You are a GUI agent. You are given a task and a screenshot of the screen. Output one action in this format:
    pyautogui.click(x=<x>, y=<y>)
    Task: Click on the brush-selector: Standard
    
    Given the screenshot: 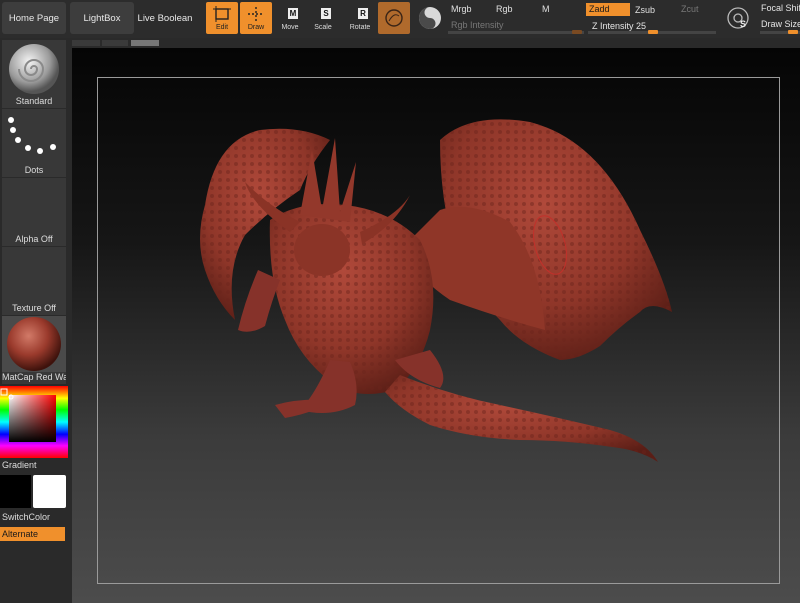 What is the action you would take?
    pyautogui.click(x=34, y=74)
    